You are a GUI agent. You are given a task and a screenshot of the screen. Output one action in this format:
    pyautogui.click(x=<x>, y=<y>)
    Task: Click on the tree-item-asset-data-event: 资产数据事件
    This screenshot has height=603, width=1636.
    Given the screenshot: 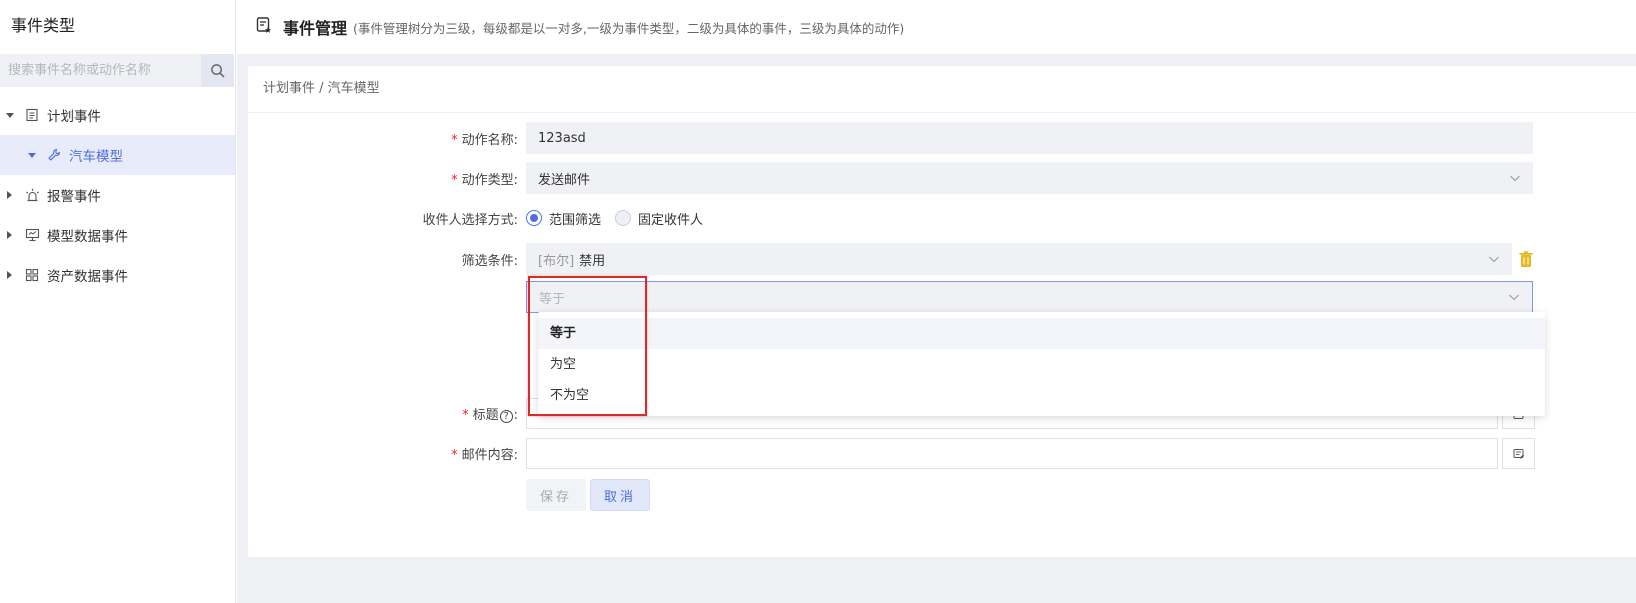 What is the action you would take?
    pyautogui.click(x=117, y=275)
    